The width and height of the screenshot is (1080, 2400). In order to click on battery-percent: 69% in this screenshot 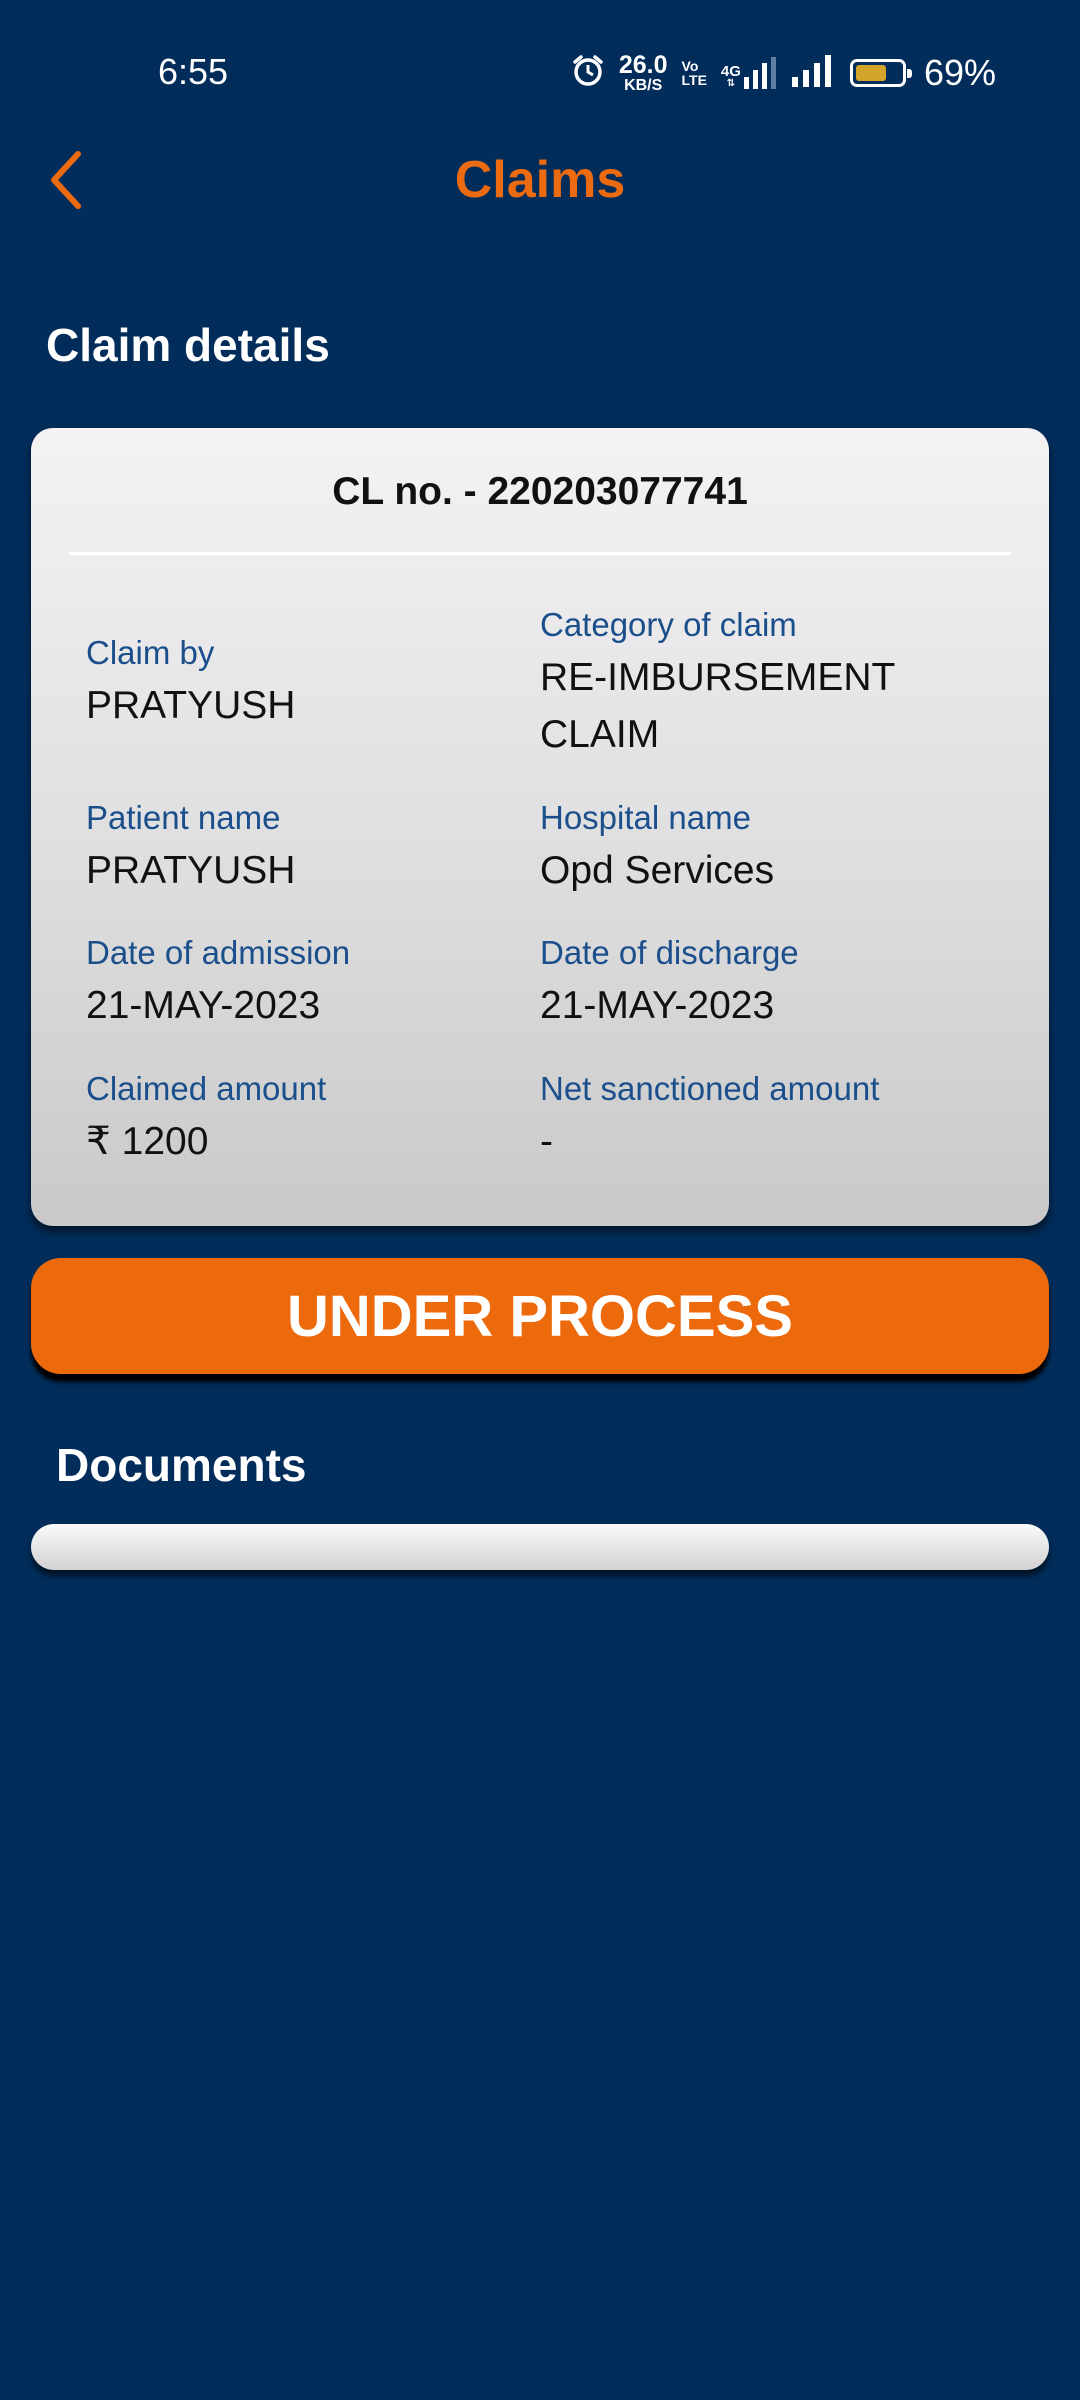, I will do `click(959, 72)`.